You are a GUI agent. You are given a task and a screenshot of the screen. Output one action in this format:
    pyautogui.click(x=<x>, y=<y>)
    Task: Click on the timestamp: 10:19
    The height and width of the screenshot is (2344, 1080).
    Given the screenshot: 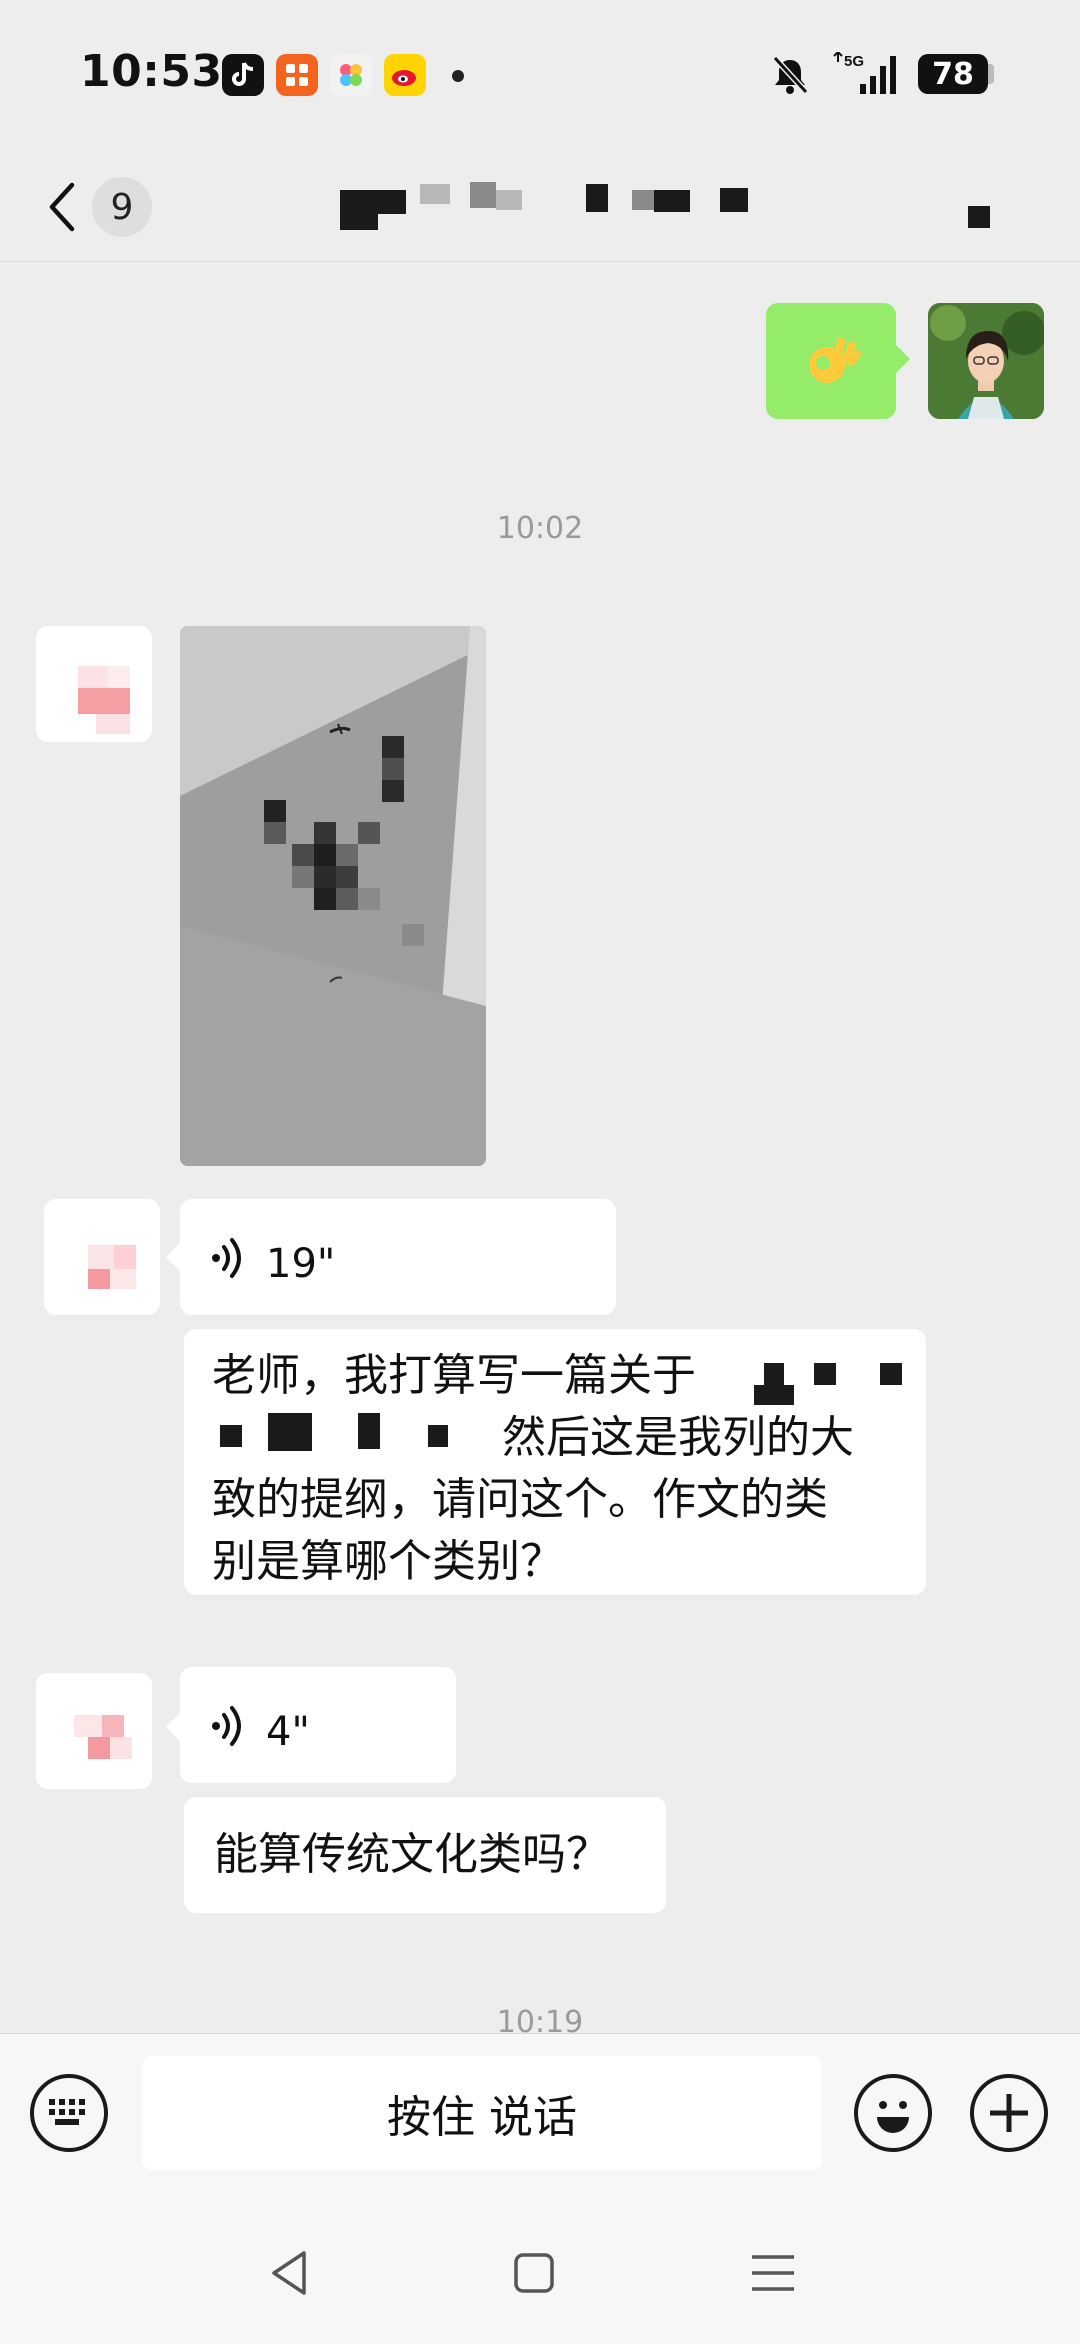 What is the action you would take?
    pyautogui.click(x=540, y=2019)
    